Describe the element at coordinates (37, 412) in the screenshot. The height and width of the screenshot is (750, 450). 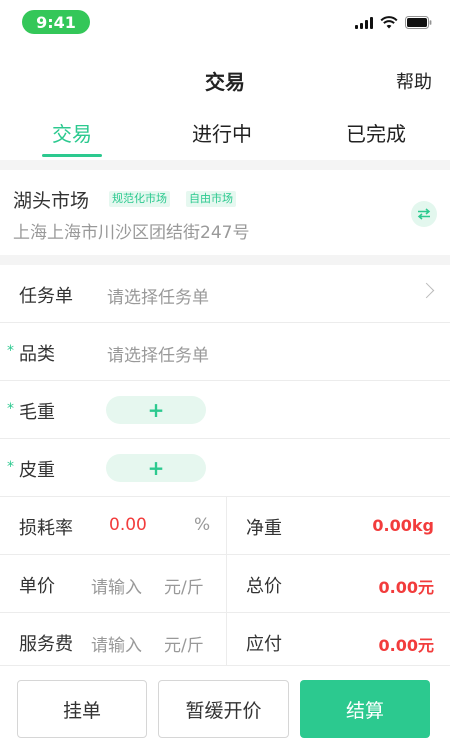
I see `gross-weight-label: 毛重` at that location.